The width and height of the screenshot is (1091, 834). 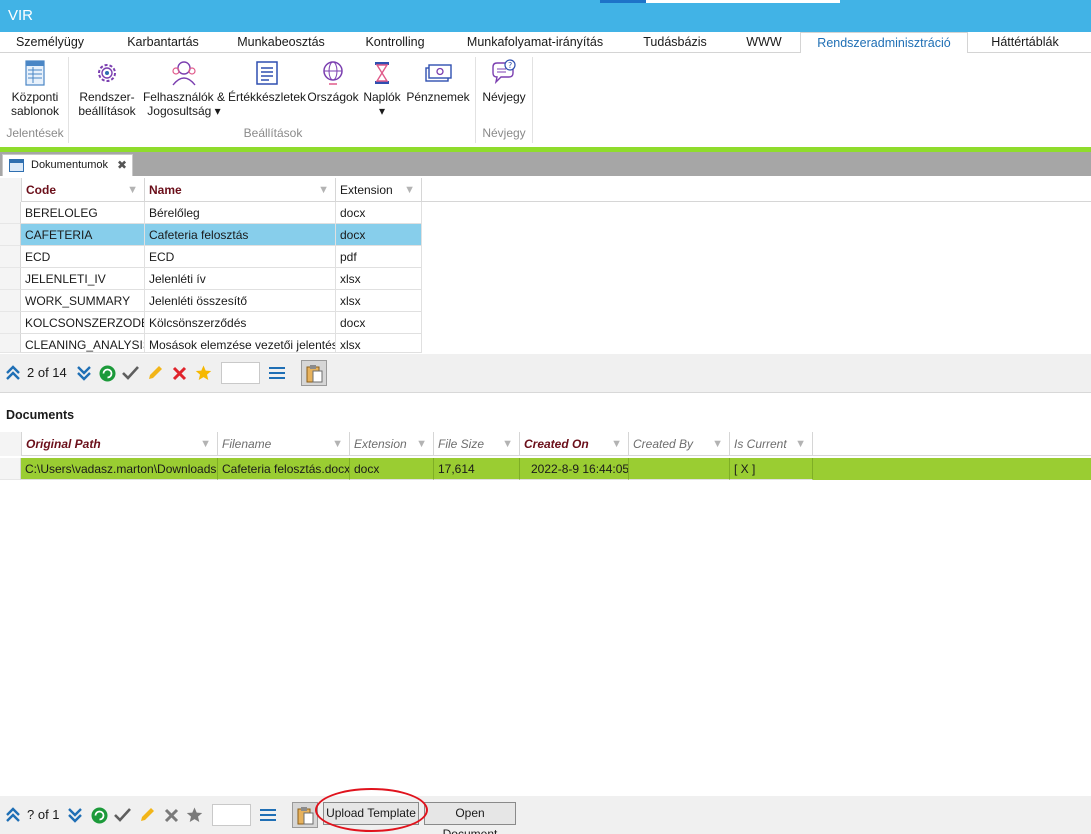 What do you see at coordinates (333, 73) in the screenshot?
I see `globe-icon` at bounding box center [333, 73].